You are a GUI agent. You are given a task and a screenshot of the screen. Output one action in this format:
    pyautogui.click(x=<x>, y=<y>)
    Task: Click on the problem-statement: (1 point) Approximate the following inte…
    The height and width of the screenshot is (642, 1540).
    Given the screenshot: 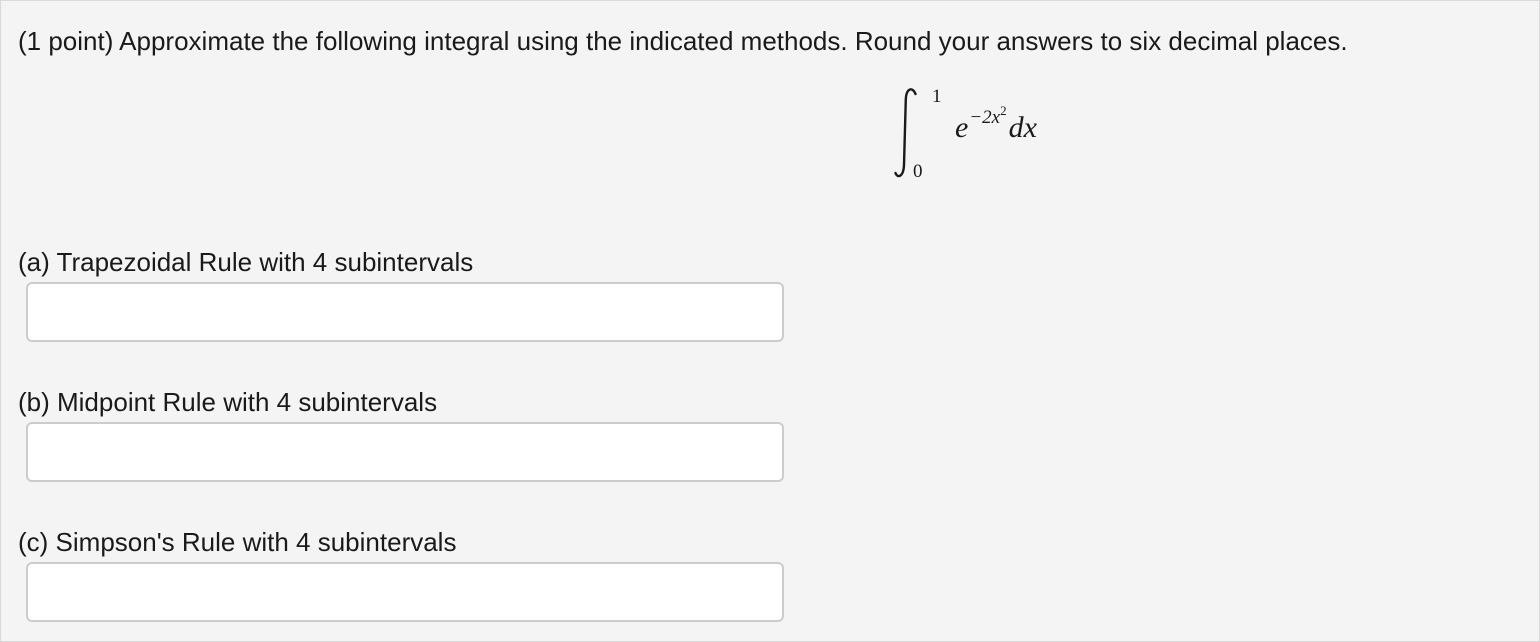 What is the action you would take?
    pyautogui.click(x=683, y=41)
    